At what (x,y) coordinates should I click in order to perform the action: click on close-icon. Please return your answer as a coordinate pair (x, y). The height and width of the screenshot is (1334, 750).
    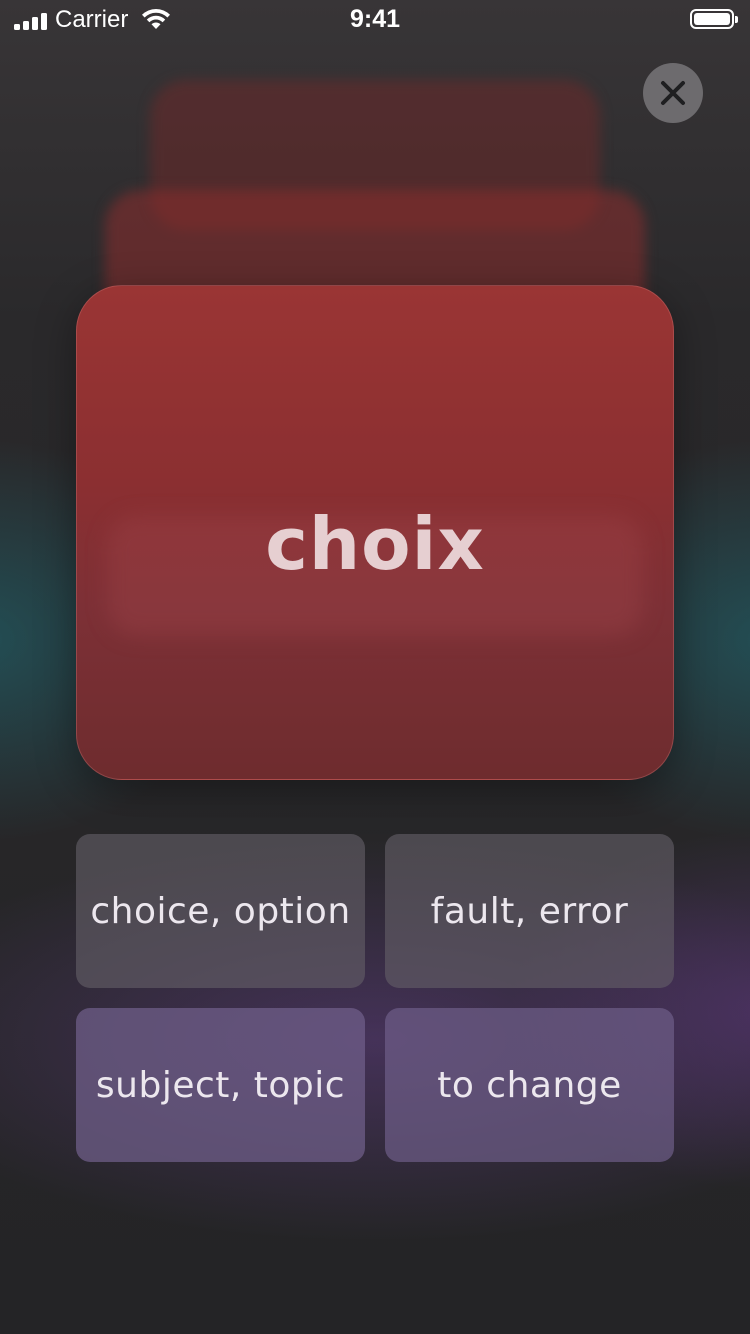
    Looking at the image, I should click on (673, 93).